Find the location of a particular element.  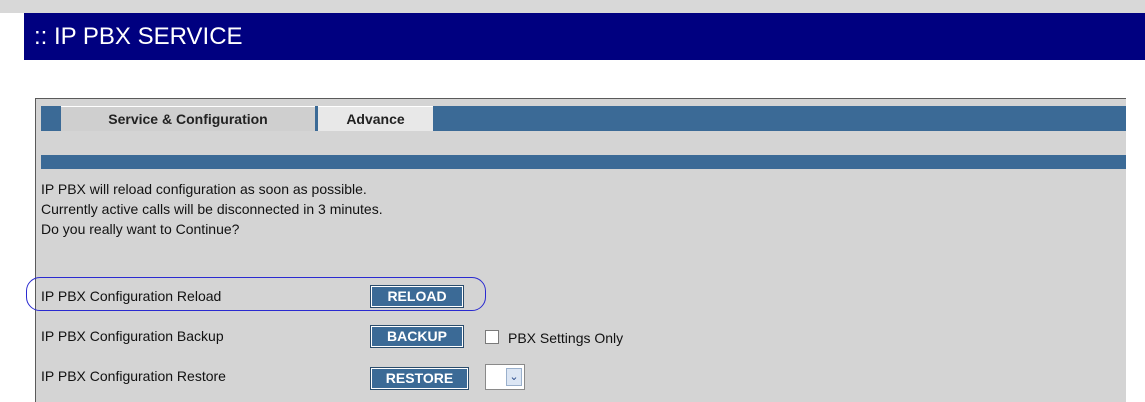

tab-service-configuration: Service & Configuration is located at coordinates (188, 118).